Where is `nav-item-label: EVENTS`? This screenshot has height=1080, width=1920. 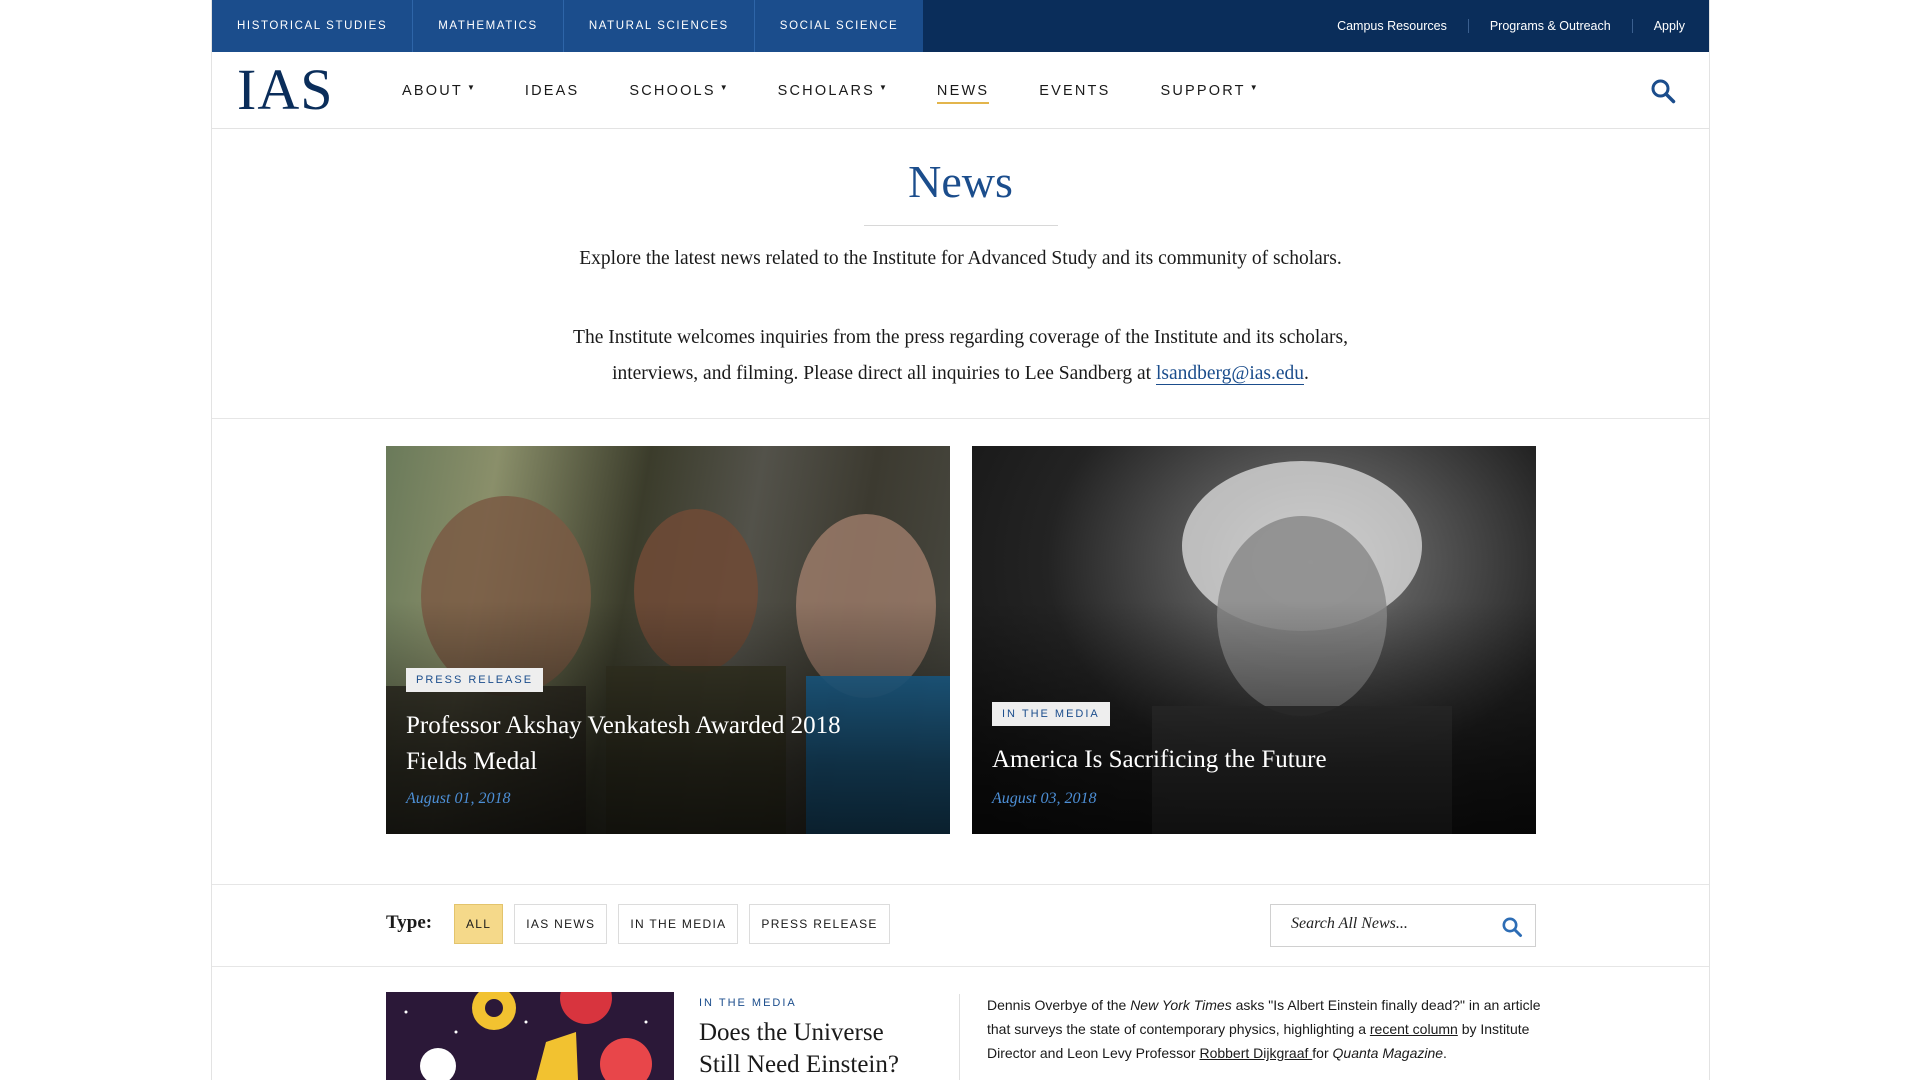
nav-item-label: EVENTS is located at coordinates (1075, 90).